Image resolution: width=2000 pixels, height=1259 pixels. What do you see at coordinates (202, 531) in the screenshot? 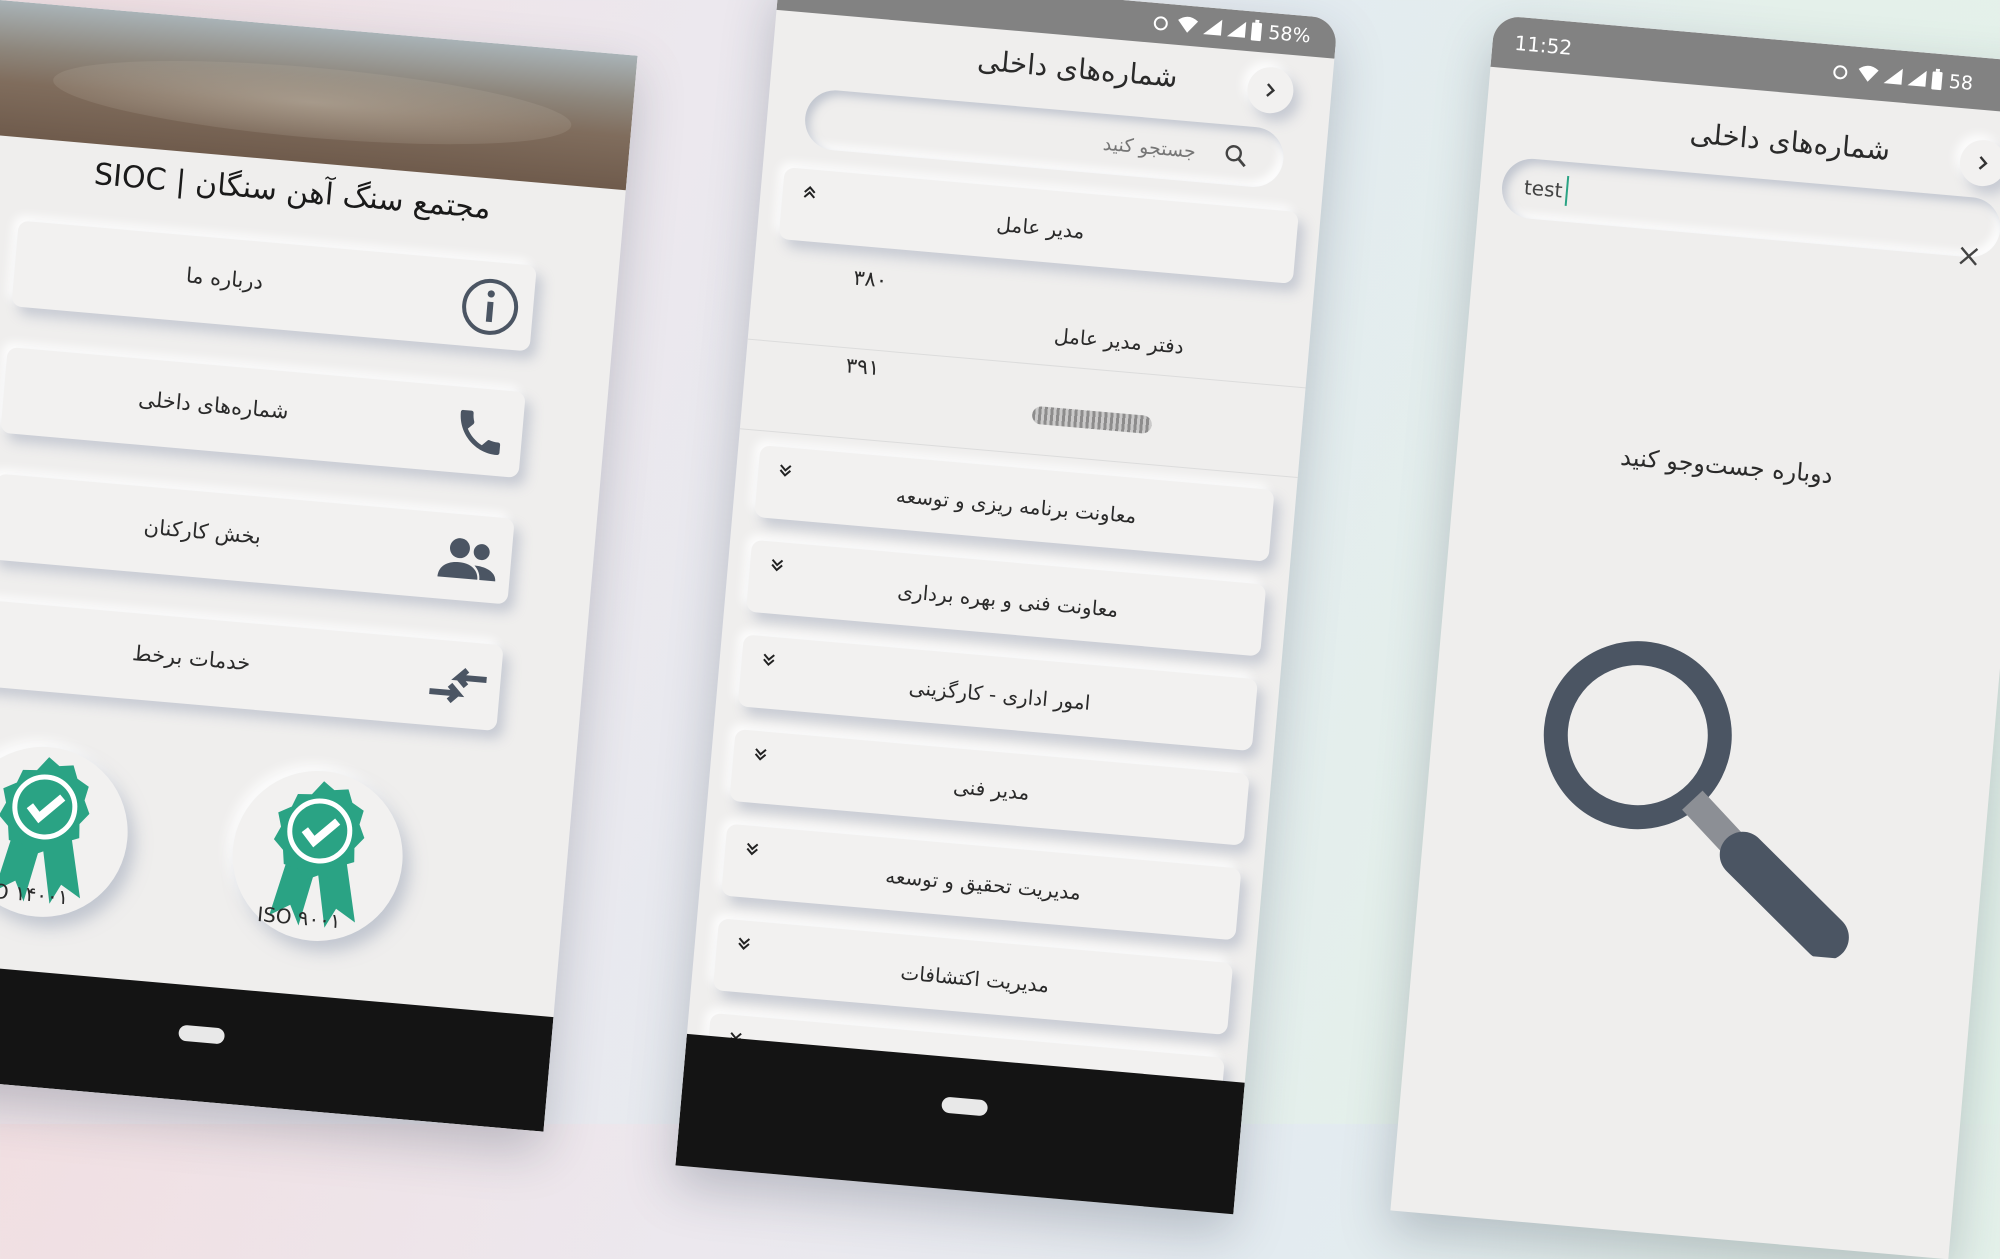
I see `menu-label: بخش کارکنان` at bounding box center [202, 531].